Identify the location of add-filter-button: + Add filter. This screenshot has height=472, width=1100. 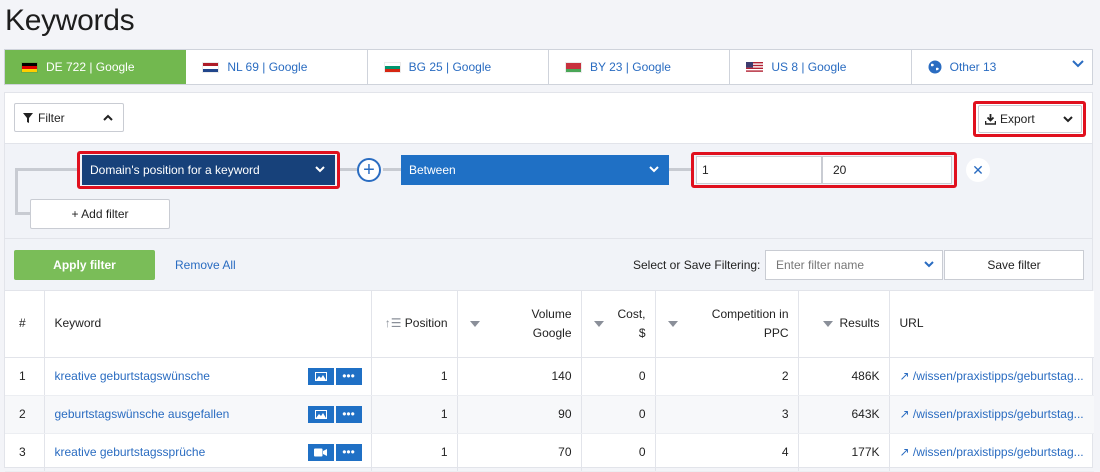
(100, 214).